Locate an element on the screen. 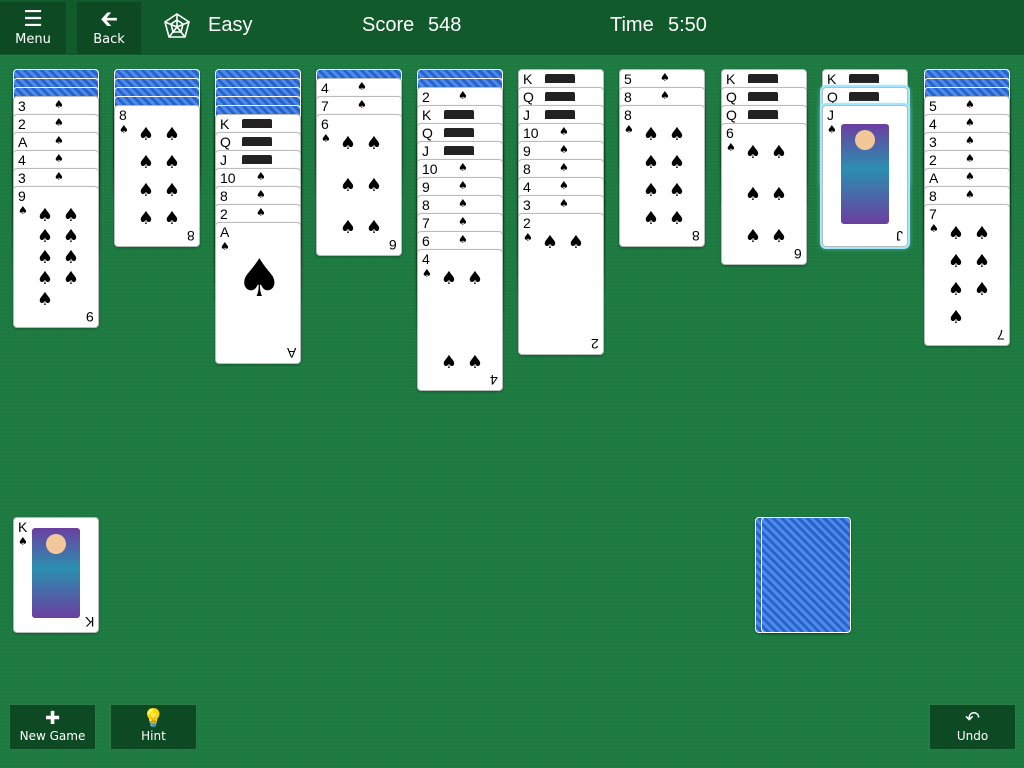 This screenshot has width=1024, height=768. playing-card: 9 ♠ ♠ ♠ ♠ ♠ ♠ ♠ ♠ ♠ ♠ 9 is located at coordinates (56, 257).